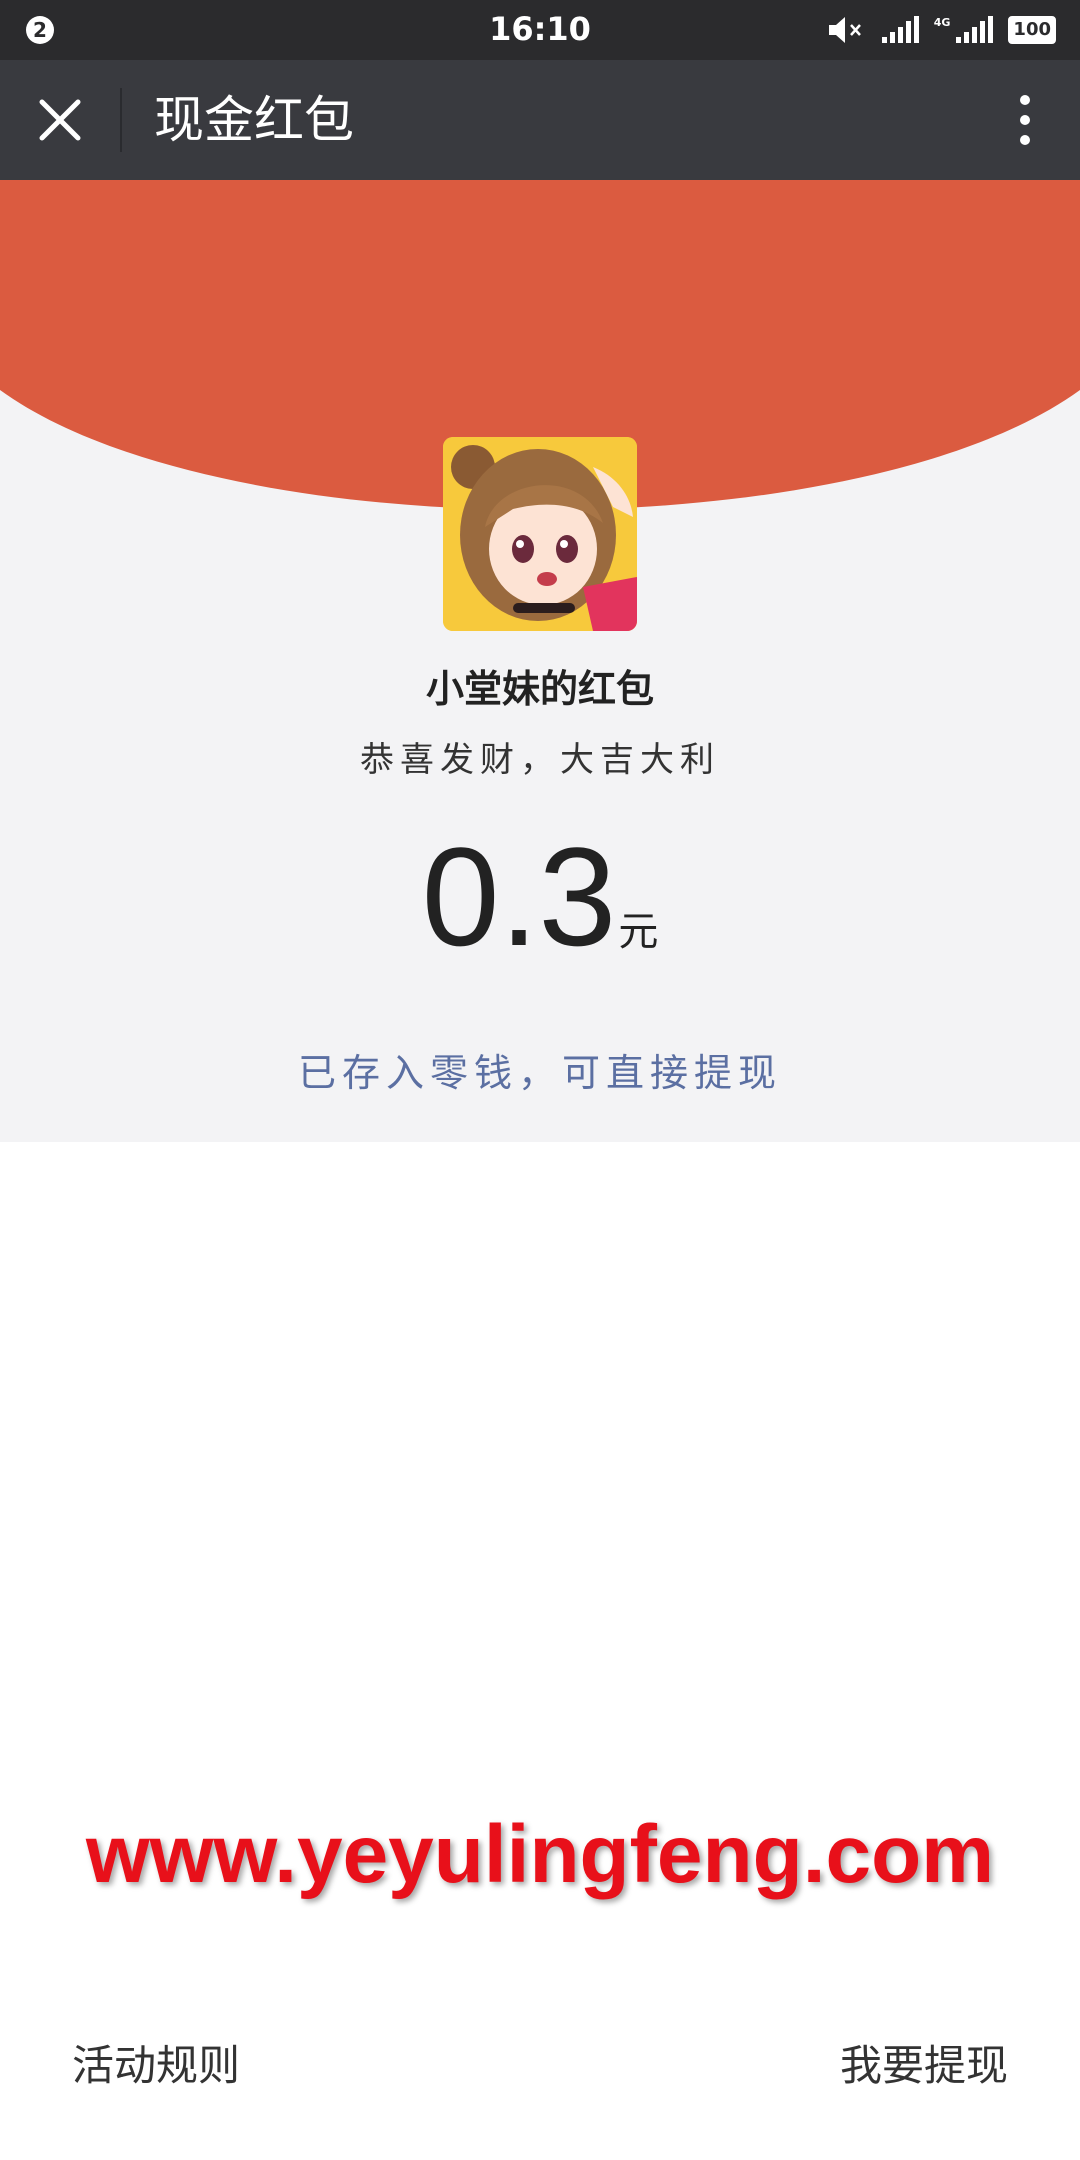 The height and width of the screenshot is (2160, 1080). What do you see at coordinates (519, 896) in the screenshot?
I see `amount-value: 0.3` at bounding box center [519, 896].